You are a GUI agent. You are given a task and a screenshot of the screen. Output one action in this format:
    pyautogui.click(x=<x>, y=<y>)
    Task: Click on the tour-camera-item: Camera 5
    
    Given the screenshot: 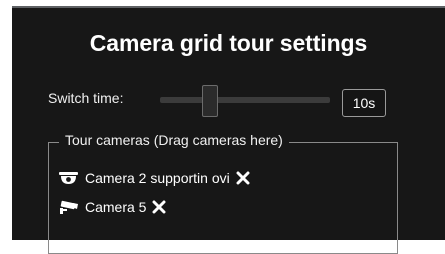 What is the action you would take?
    pyautogui.click(x=112, y=207)
    